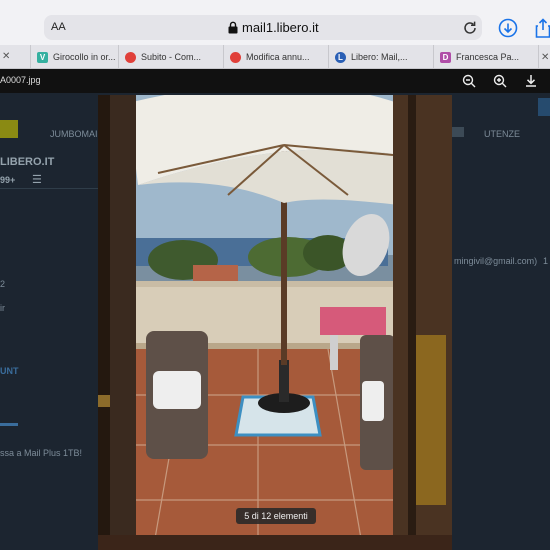  Describe the element at coordinates (541, 28) in the screenshot. I see `share-icon` at that location.